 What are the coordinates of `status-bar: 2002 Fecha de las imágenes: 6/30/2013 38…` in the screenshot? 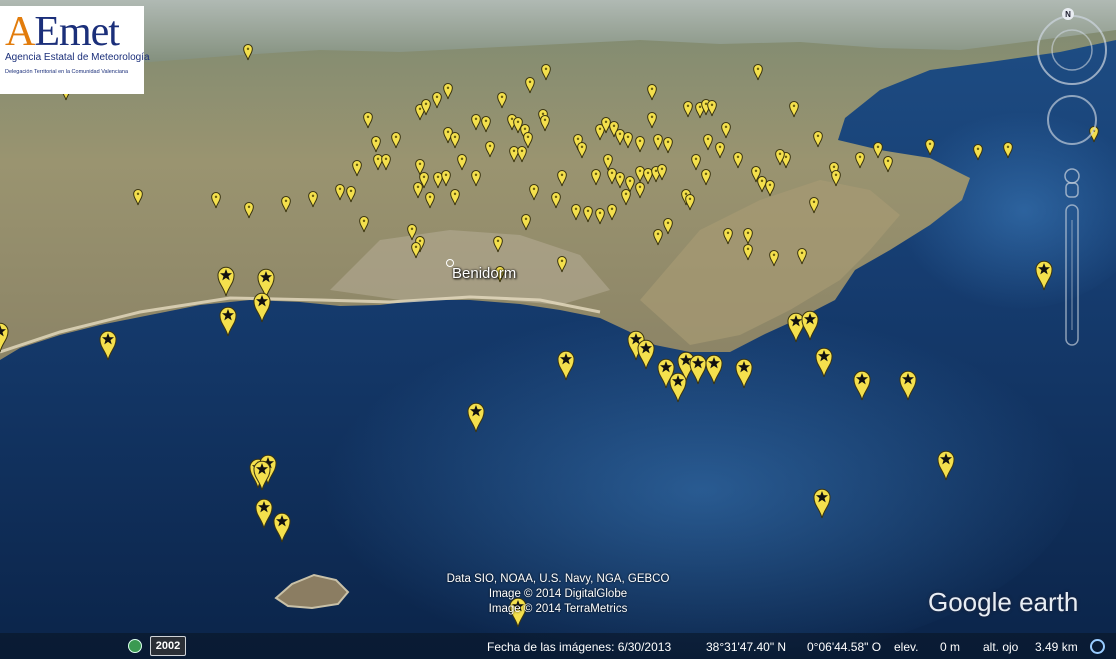 It's located at (558, 646).